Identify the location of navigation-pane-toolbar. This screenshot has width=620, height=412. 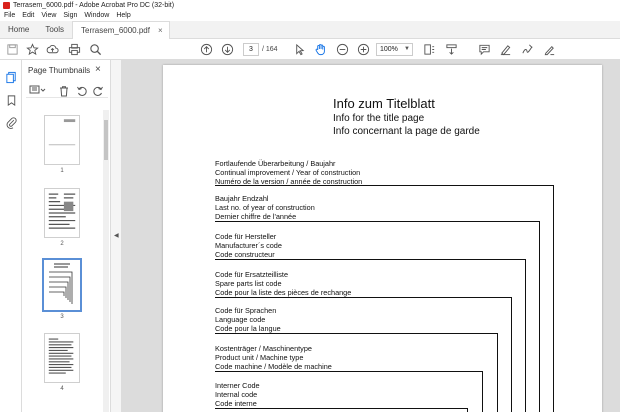
(11, 236).